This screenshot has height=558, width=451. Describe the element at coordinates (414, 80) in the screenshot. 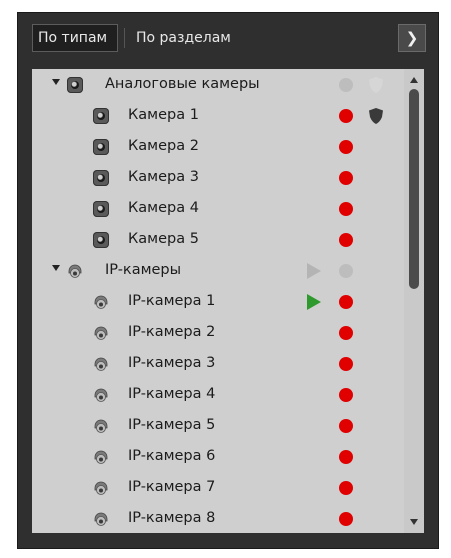

I see `scroll-up-arrow-icon` at that location.